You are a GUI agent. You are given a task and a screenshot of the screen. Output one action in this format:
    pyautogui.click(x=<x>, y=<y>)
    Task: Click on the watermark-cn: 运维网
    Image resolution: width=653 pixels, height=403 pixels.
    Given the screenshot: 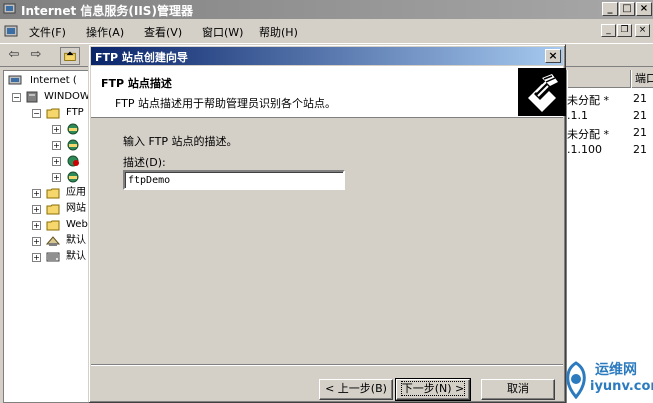 What is the action you would take?
    pyautogui.click(x=616, y=370)
    